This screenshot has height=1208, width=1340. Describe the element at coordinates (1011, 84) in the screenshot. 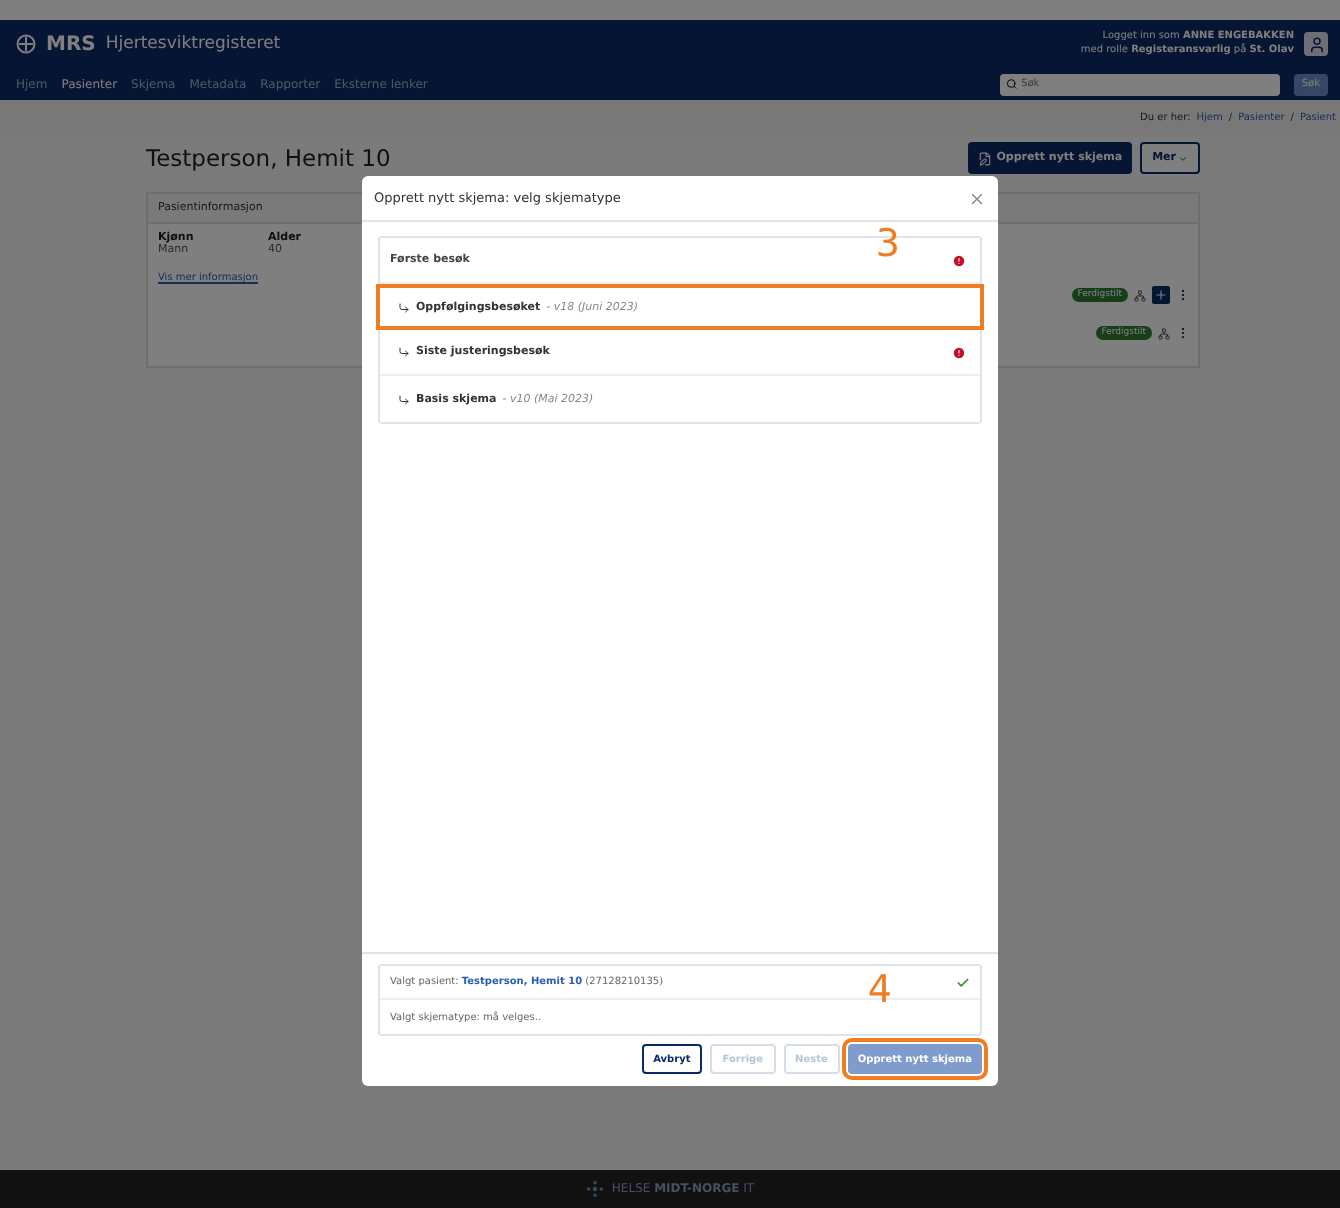

I see `search-icon` at that location.